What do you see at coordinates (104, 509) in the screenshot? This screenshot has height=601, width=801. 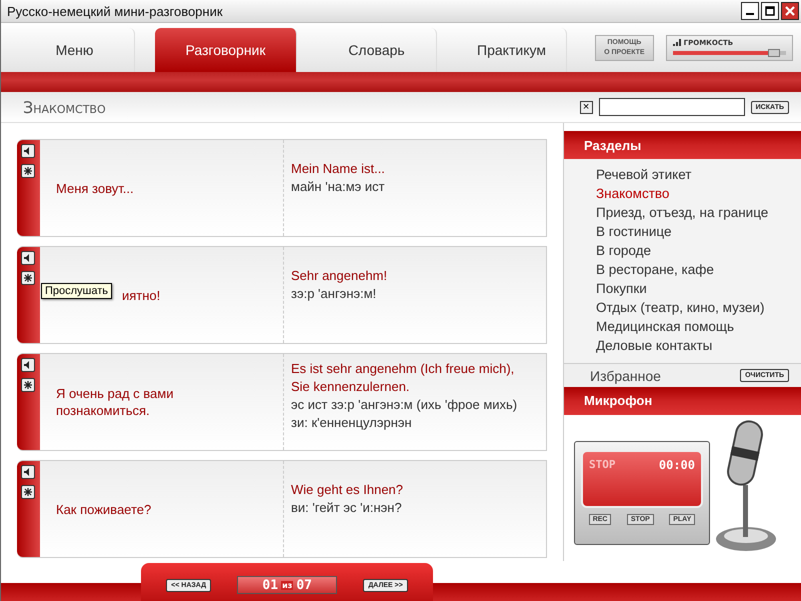 I see `russian-phrase: Как поживаете?` at bounding box center [104, 509].